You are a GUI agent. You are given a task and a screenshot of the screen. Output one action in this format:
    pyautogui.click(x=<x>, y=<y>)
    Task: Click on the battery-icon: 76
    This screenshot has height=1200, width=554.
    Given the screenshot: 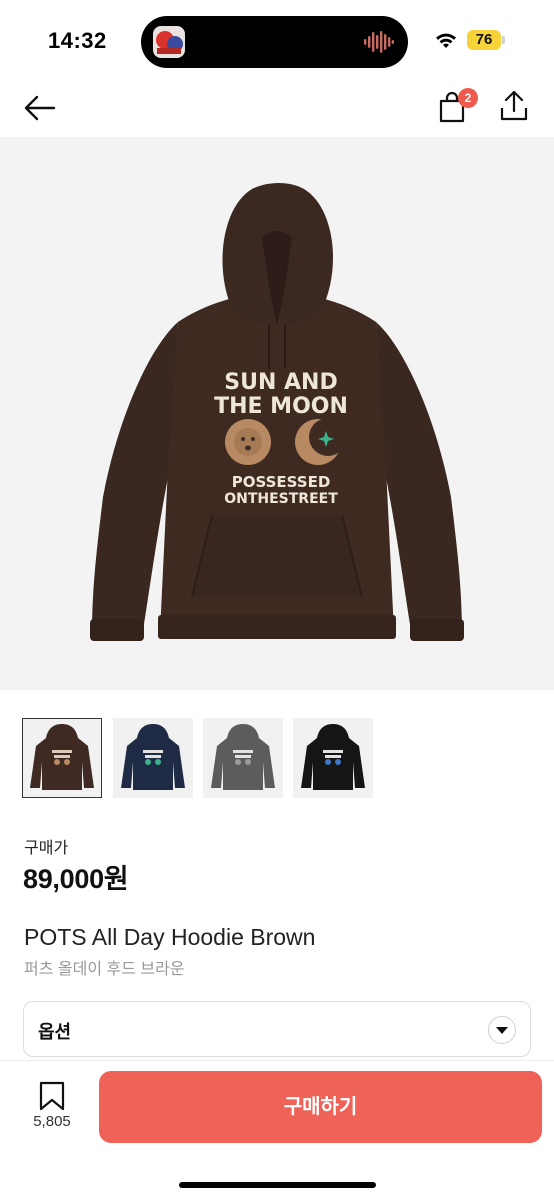 What is the action you would take?
    pyautogui.click(x=484, y=40)
    